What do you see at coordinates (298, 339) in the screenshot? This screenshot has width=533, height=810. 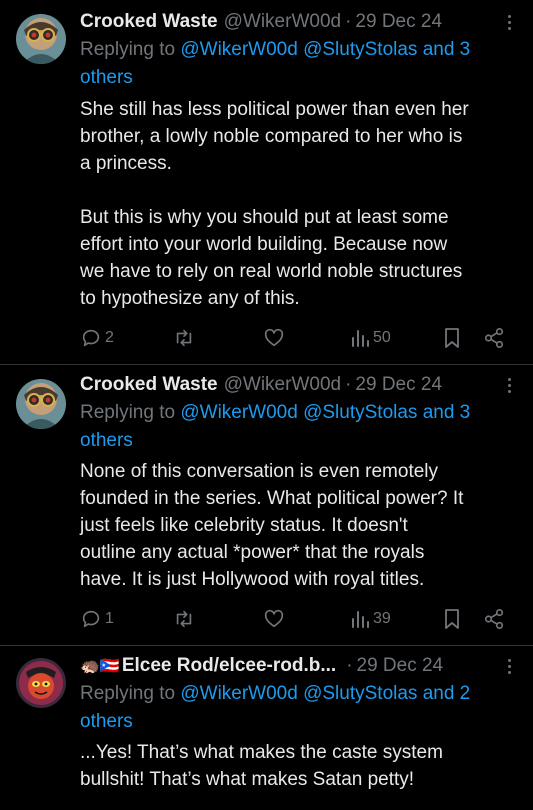 I see `action-bar: 2 50` at bounding box center [298, 339].